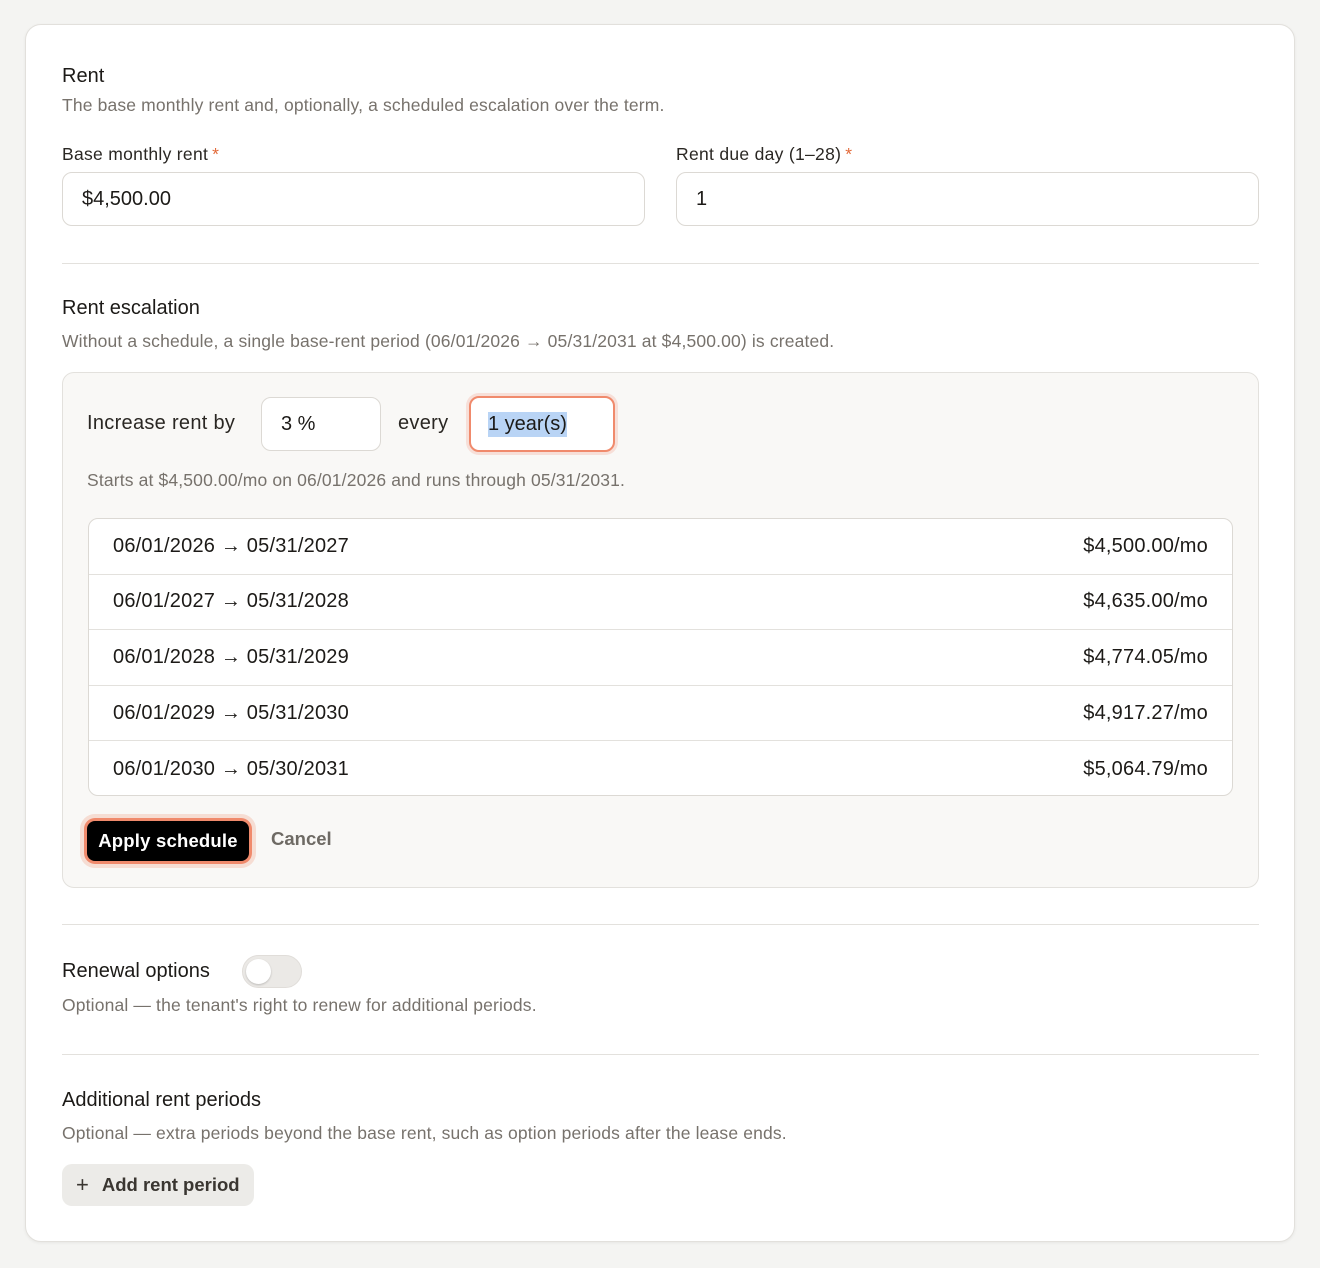 The height and width of the screenshot is (1268, 1320). I want to click on table-row: 06/01/2028 → 05/31/2029 $4,774.05/mo, so click(660, 658).